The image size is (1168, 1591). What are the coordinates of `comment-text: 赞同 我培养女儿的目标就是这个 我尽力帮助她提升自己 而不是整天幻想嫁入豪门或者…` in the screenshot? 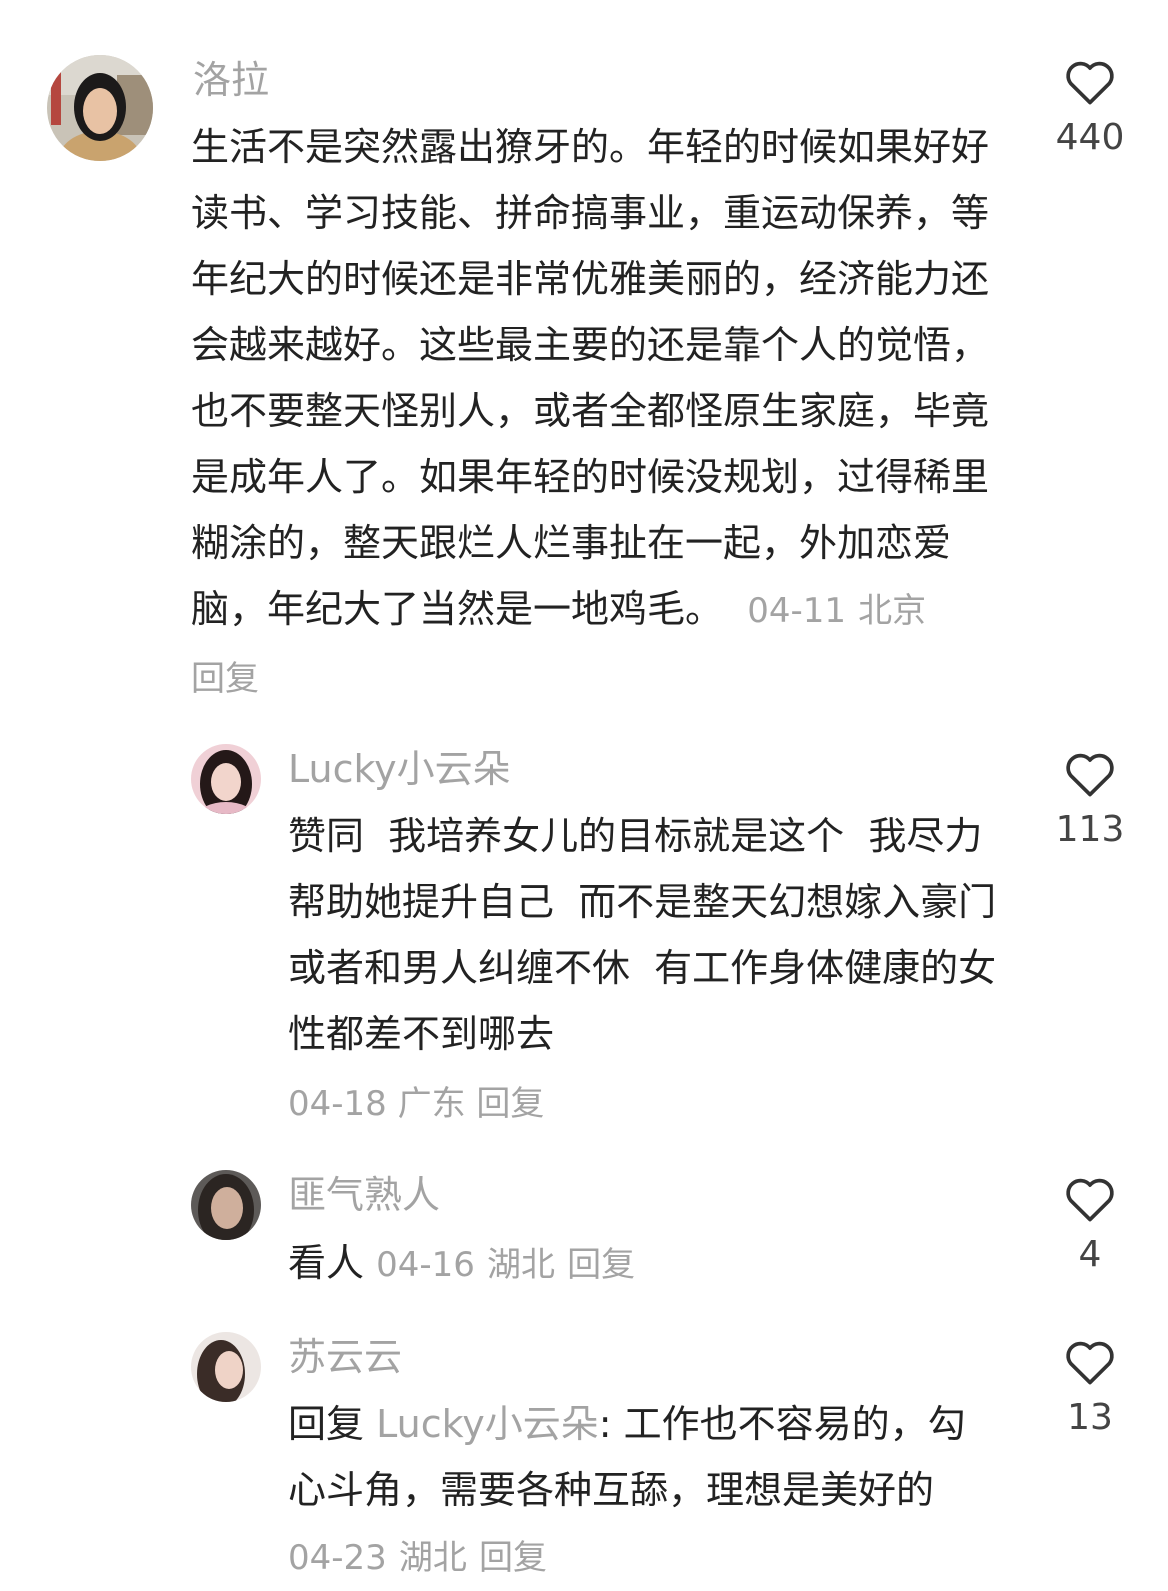 It's located at (642, 935).